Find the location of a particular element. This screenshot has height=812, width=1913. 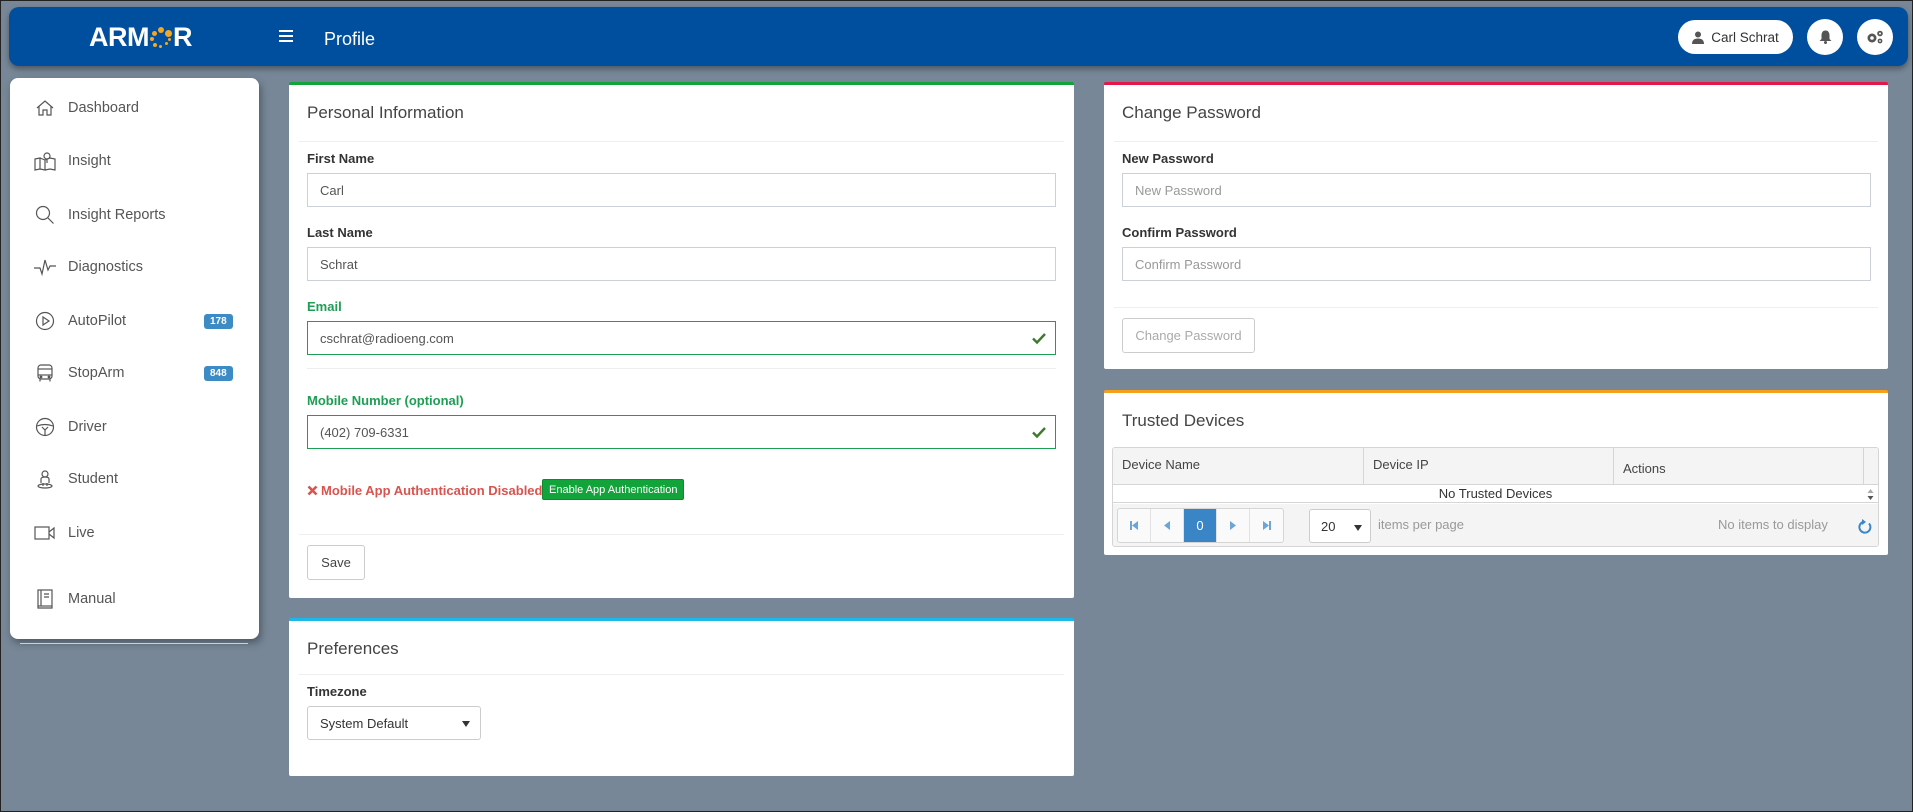

last-page-icon is located at coordinates (1266, 525).